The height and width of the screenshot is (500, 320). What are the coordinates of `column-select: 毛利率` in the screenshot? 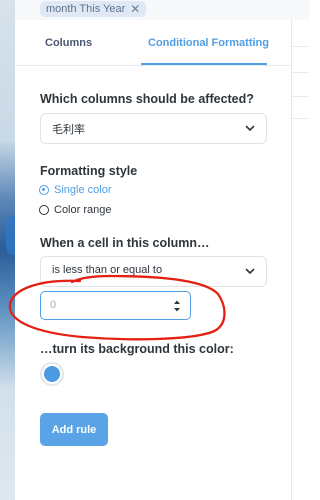 It's located at (153, 128).